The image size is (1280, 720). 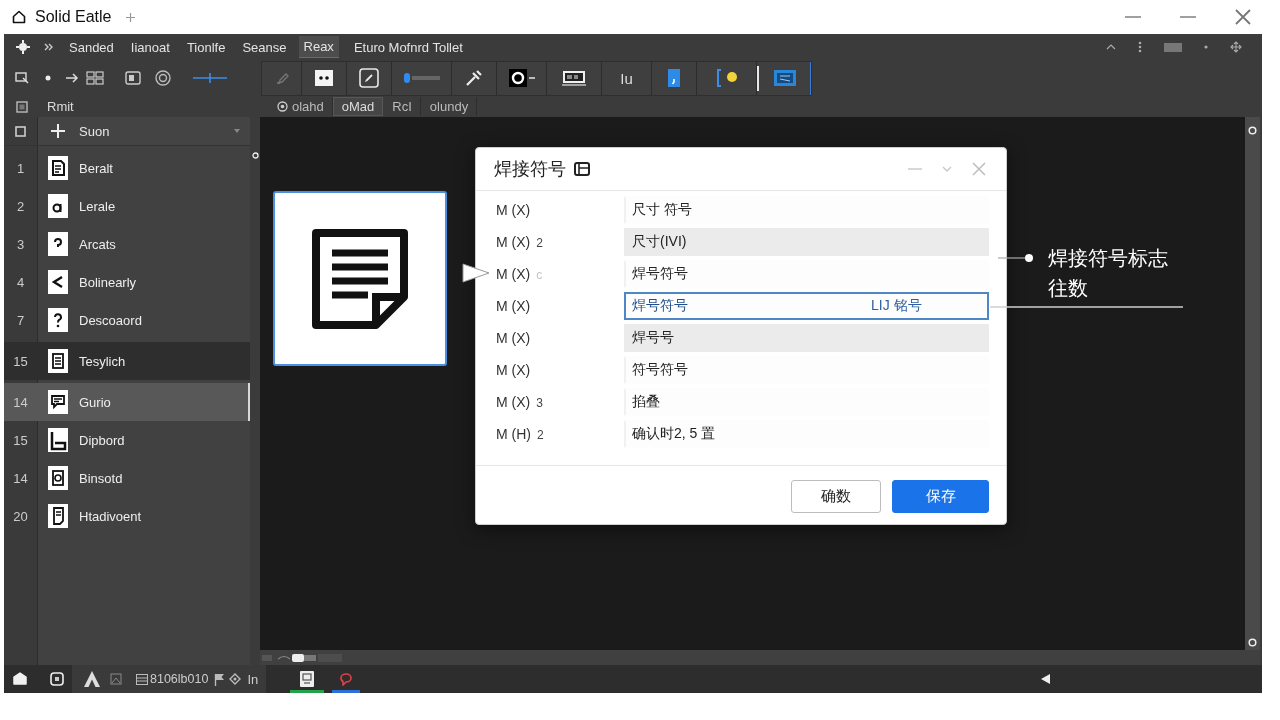 I want to click on sidebar-item: 7 Descoaord, so click(x=127, y=320).